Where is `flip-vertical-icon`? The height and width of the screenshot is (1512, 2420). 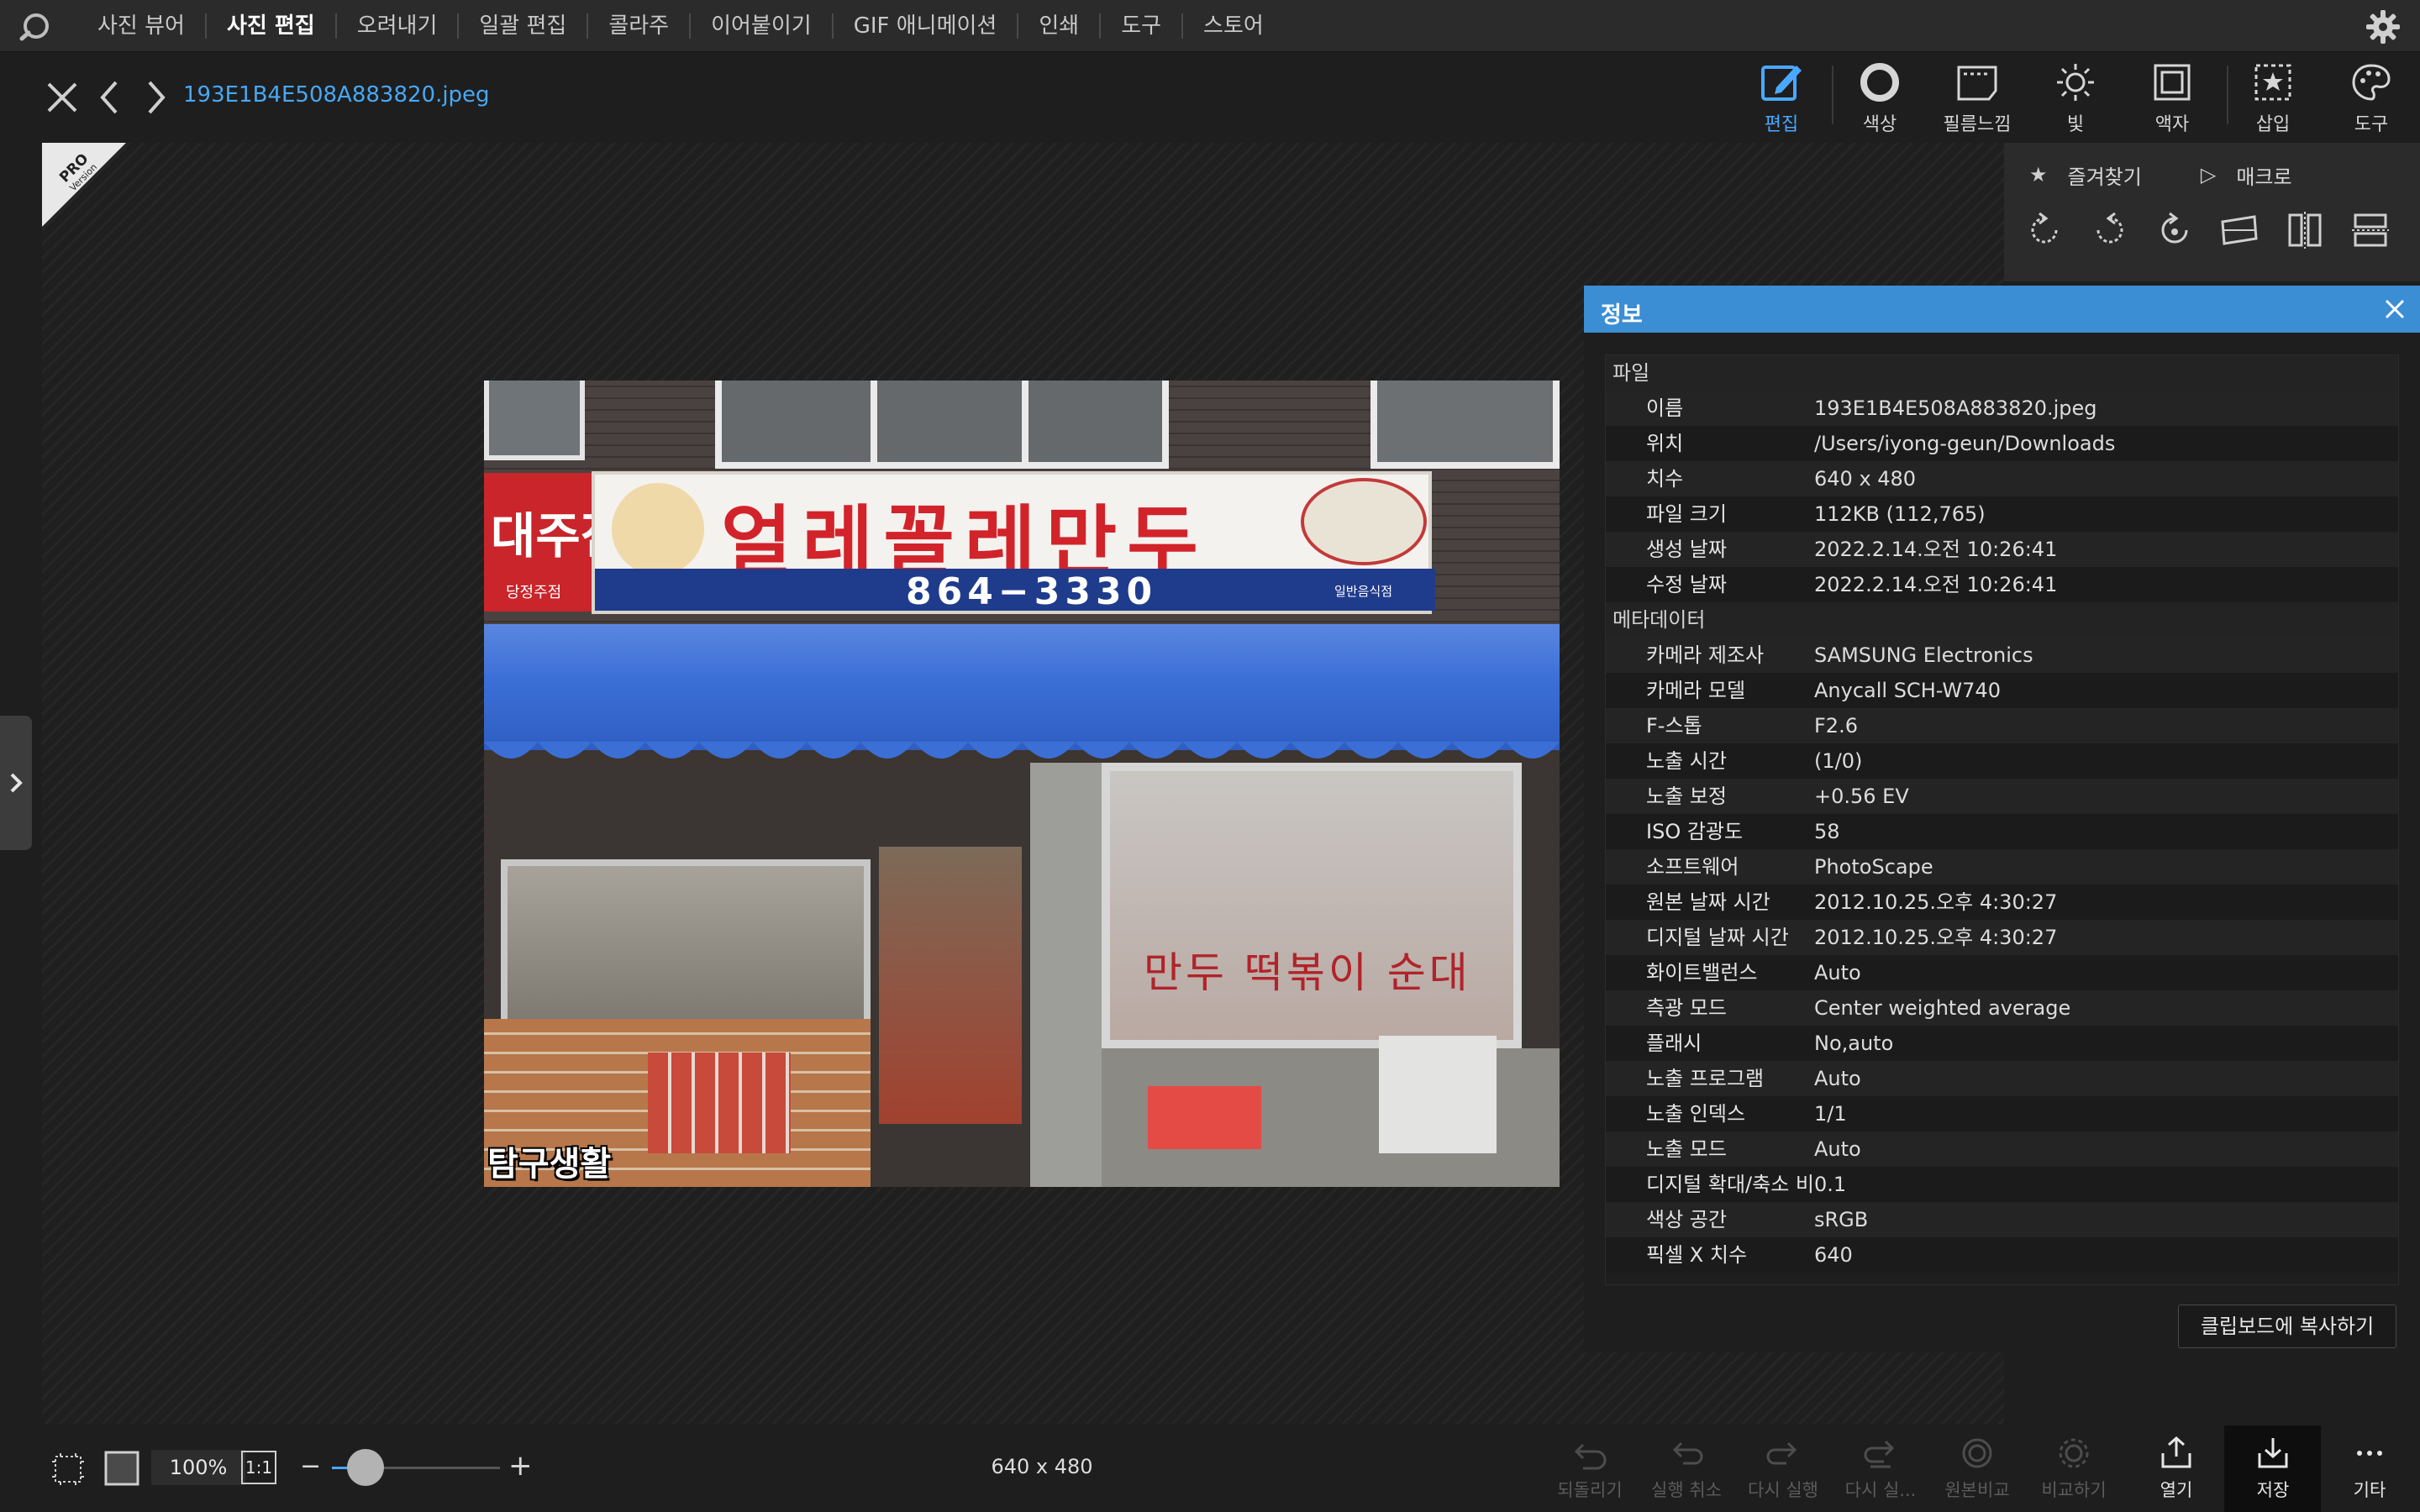
flip-vertical-icon is located at coordinates (2370, 230).